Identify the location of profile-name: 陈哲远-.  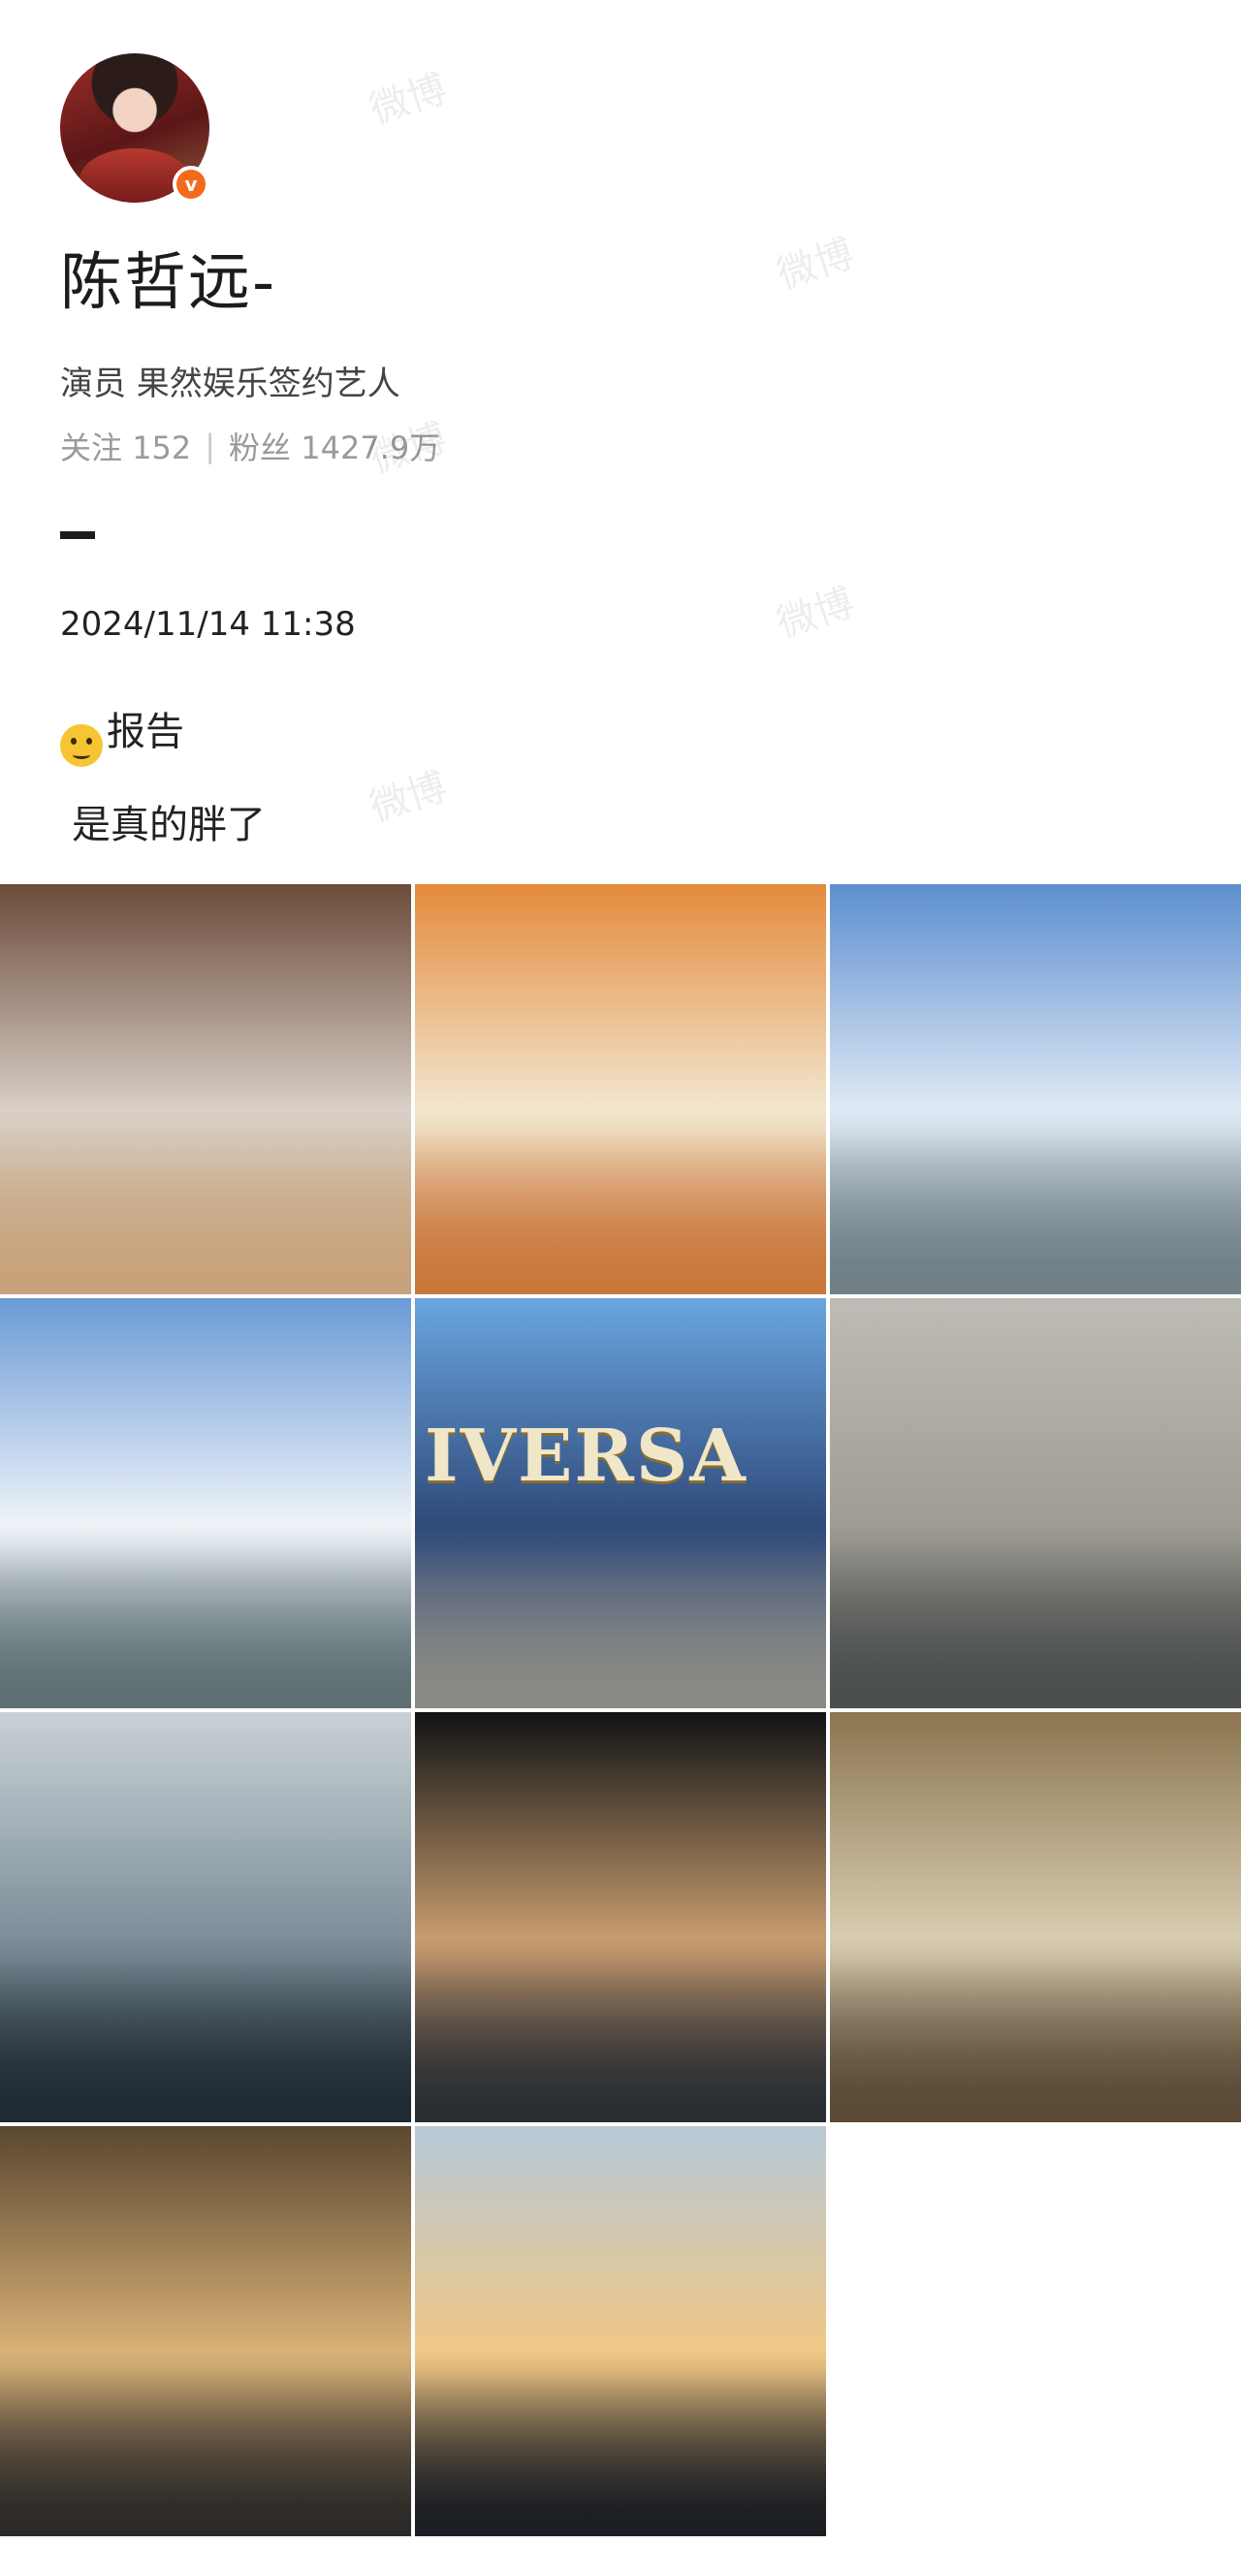
(168, 278).